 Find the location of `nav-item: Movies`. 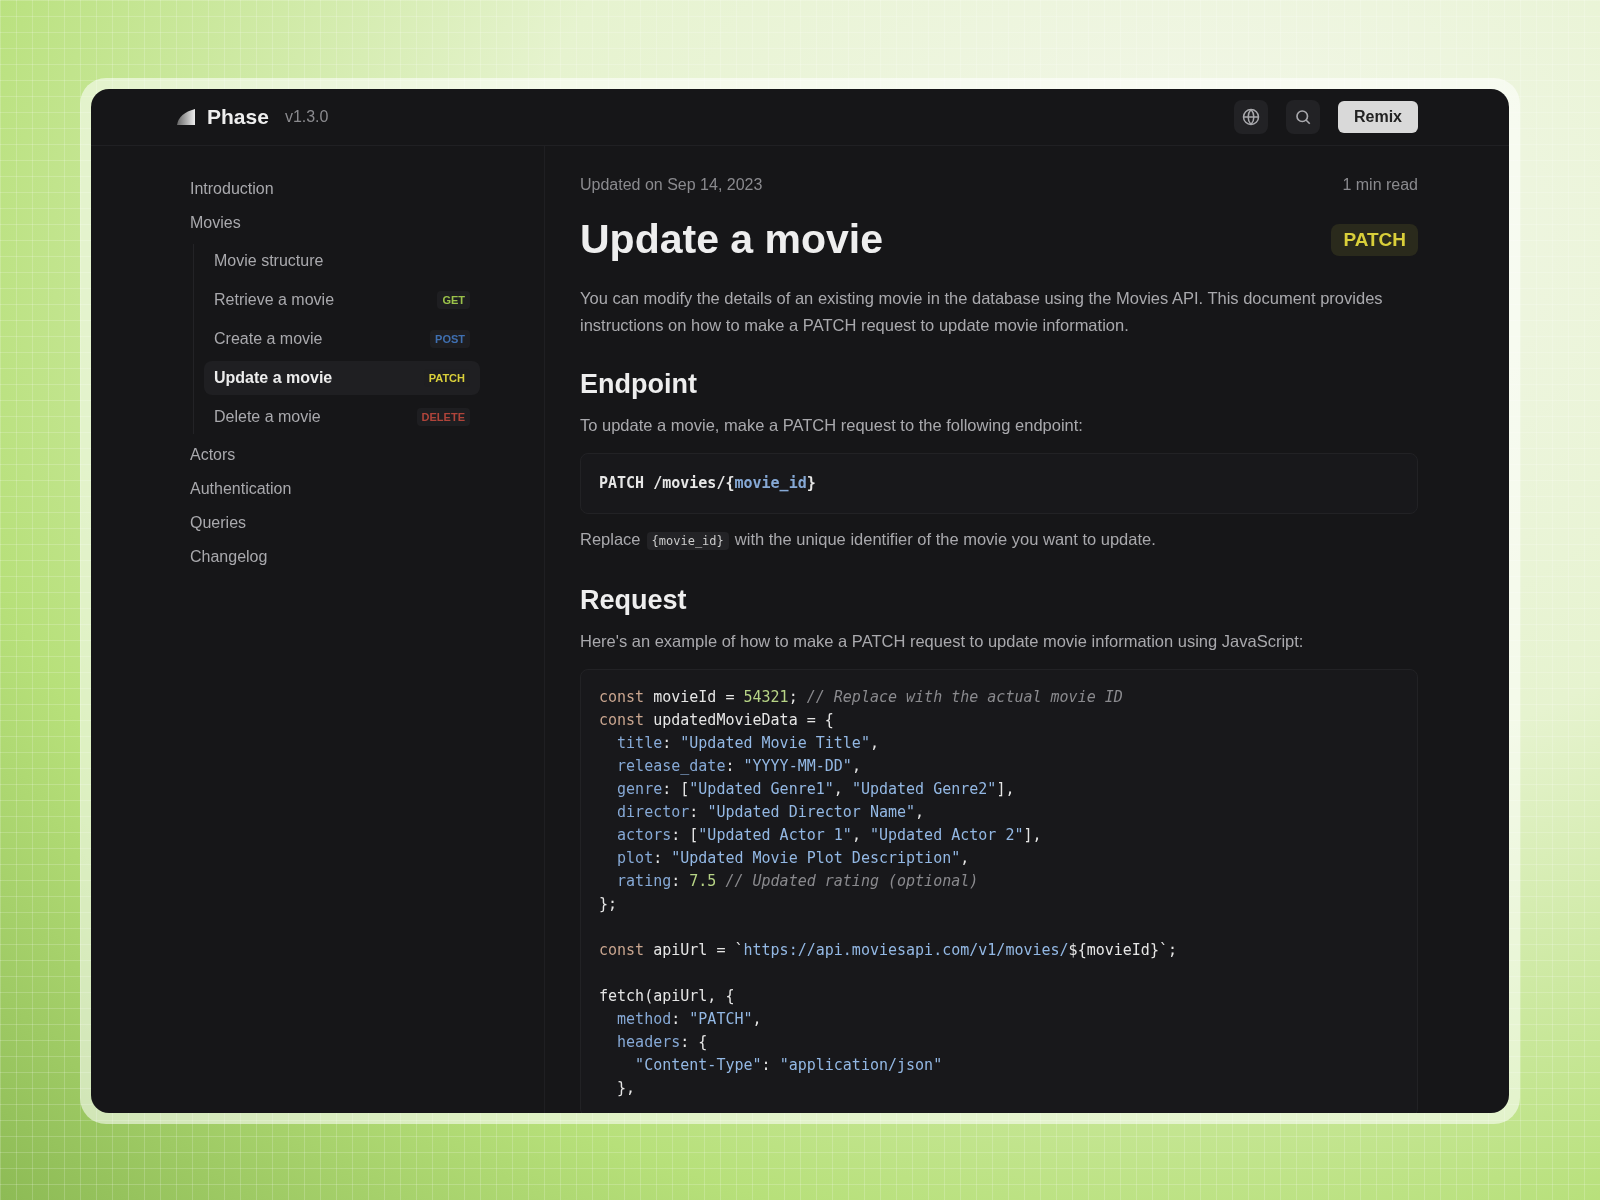

nav-item: Movies is located at coordinates (335, 223).